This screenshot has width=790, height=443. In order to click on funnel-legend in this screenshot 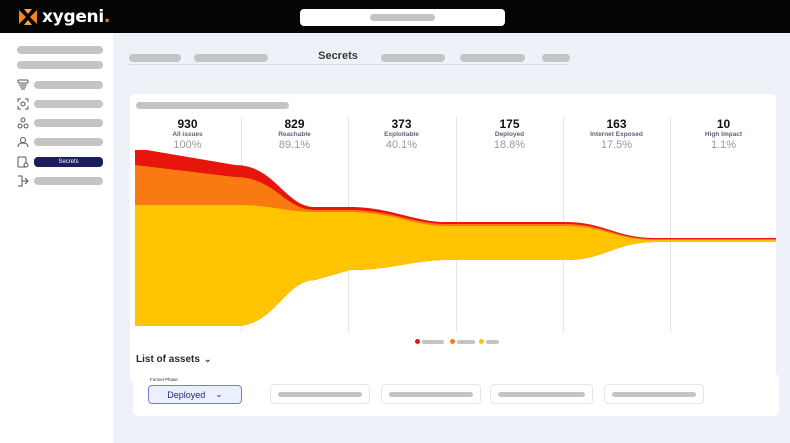, I will do `click(453, 341)`.